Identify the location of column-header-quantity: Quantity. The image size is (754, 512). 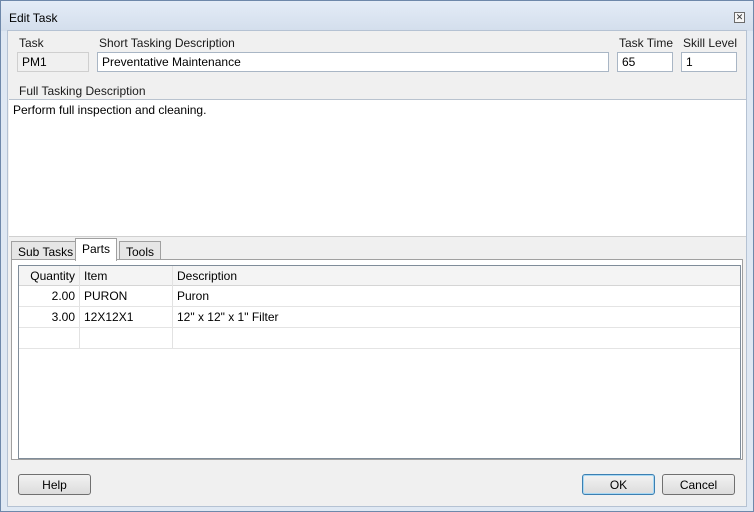
(49, 276).